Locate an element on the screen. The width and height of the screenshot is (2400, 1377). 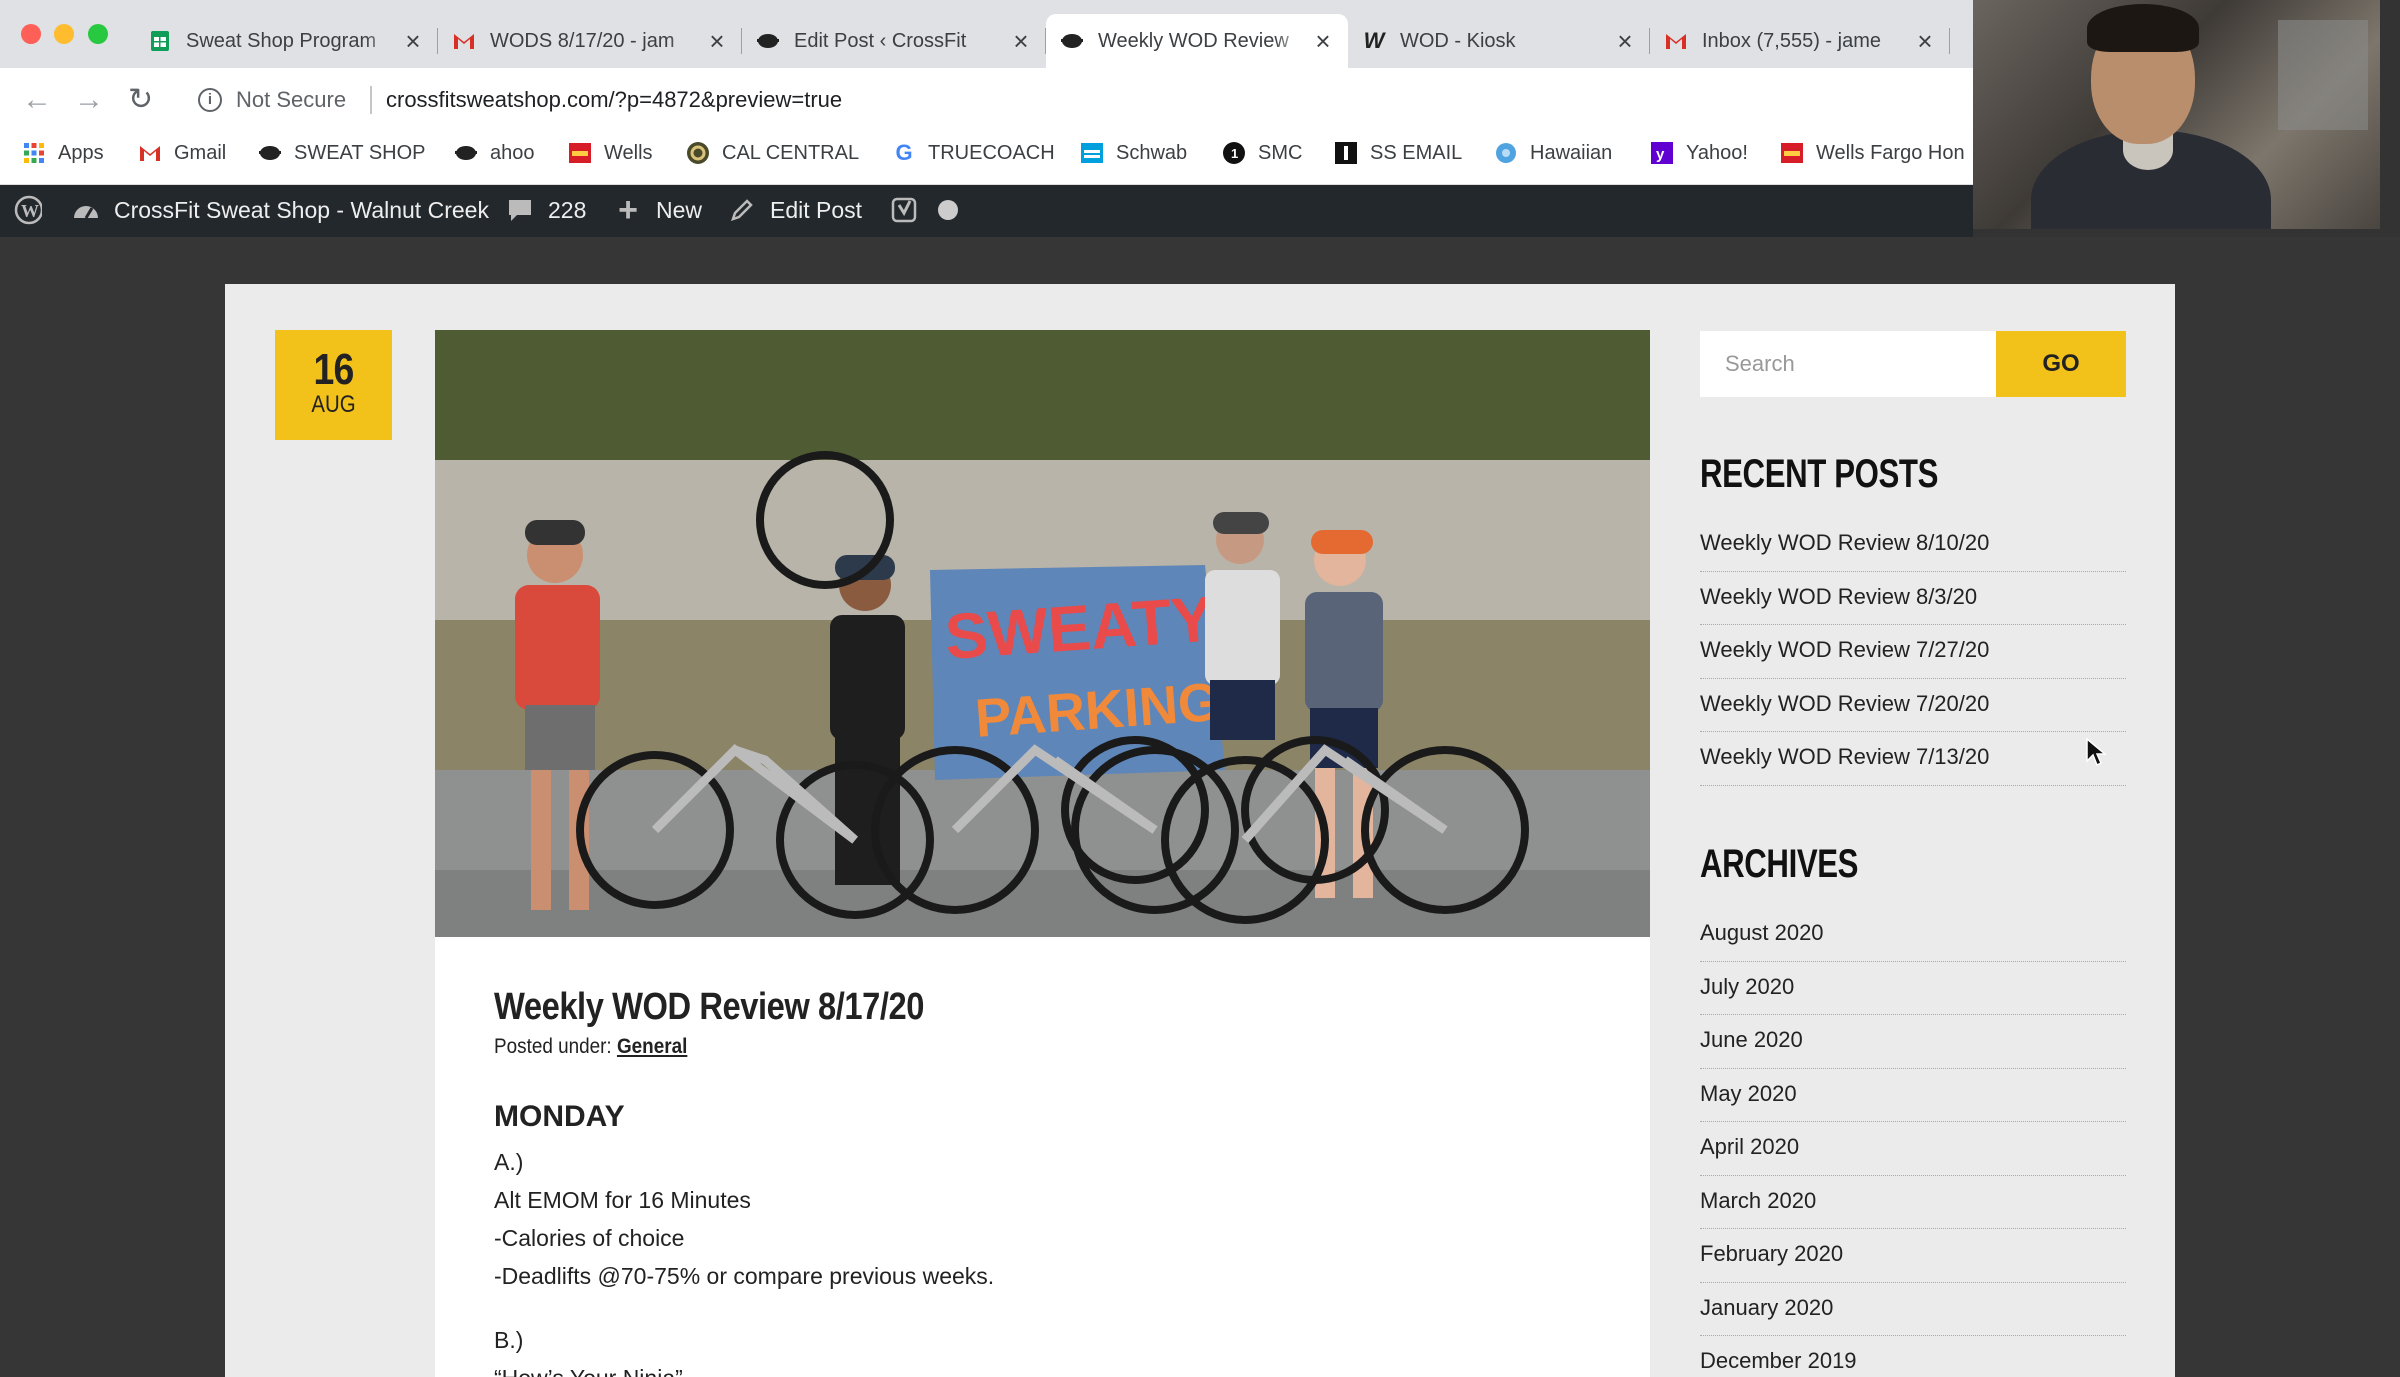
comments-count: 228 is located at coordinates (567, 209).